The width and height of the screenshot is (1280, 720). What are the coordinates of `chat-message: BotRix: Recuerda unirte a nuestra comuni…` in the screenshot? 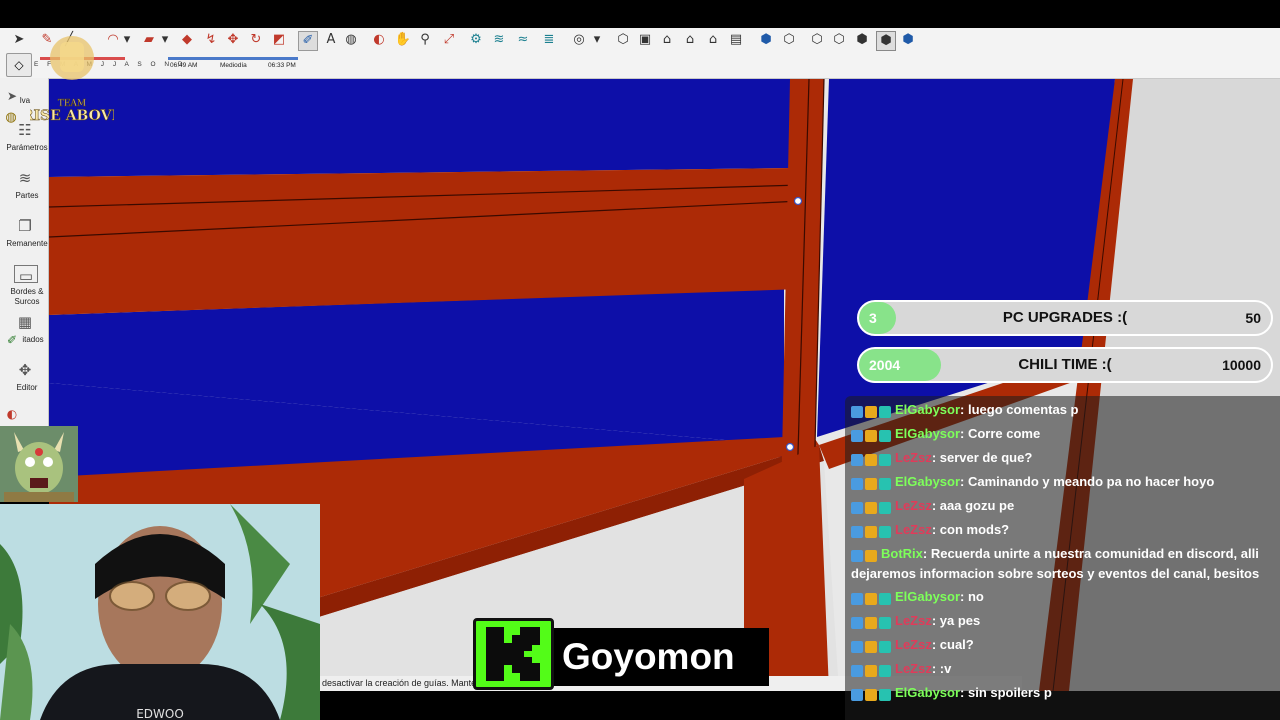 It's located at (1063, 563).